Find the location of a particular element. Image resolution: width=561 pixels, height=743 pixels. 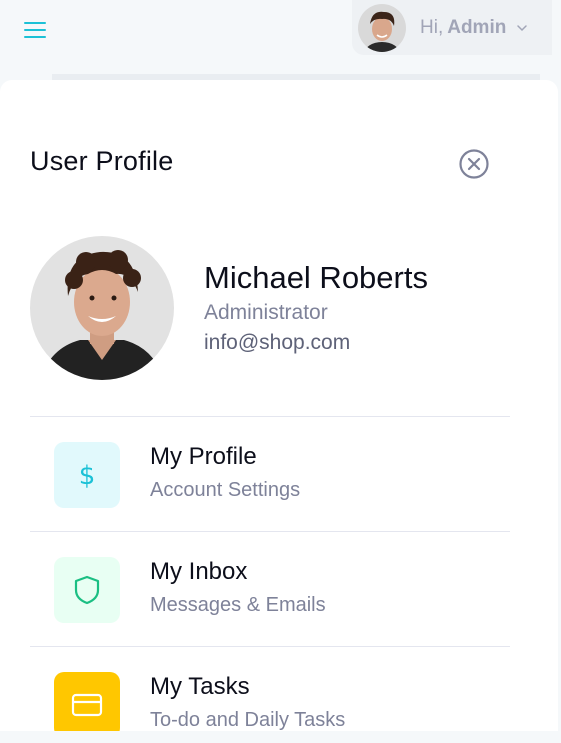

dollar-icon: $ is located at coordinates (87, 475).